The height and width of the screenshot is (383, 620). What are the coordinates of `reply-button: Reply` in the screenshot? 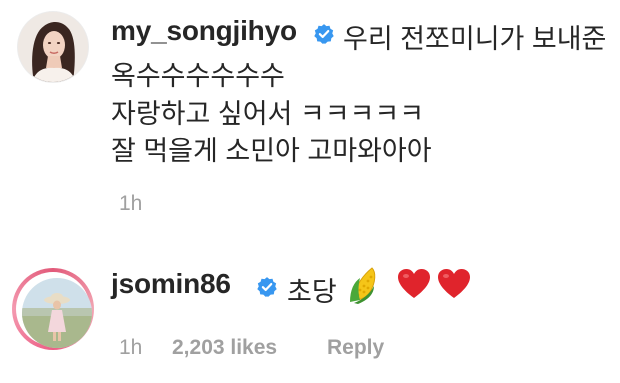 It's located at (355, 348).